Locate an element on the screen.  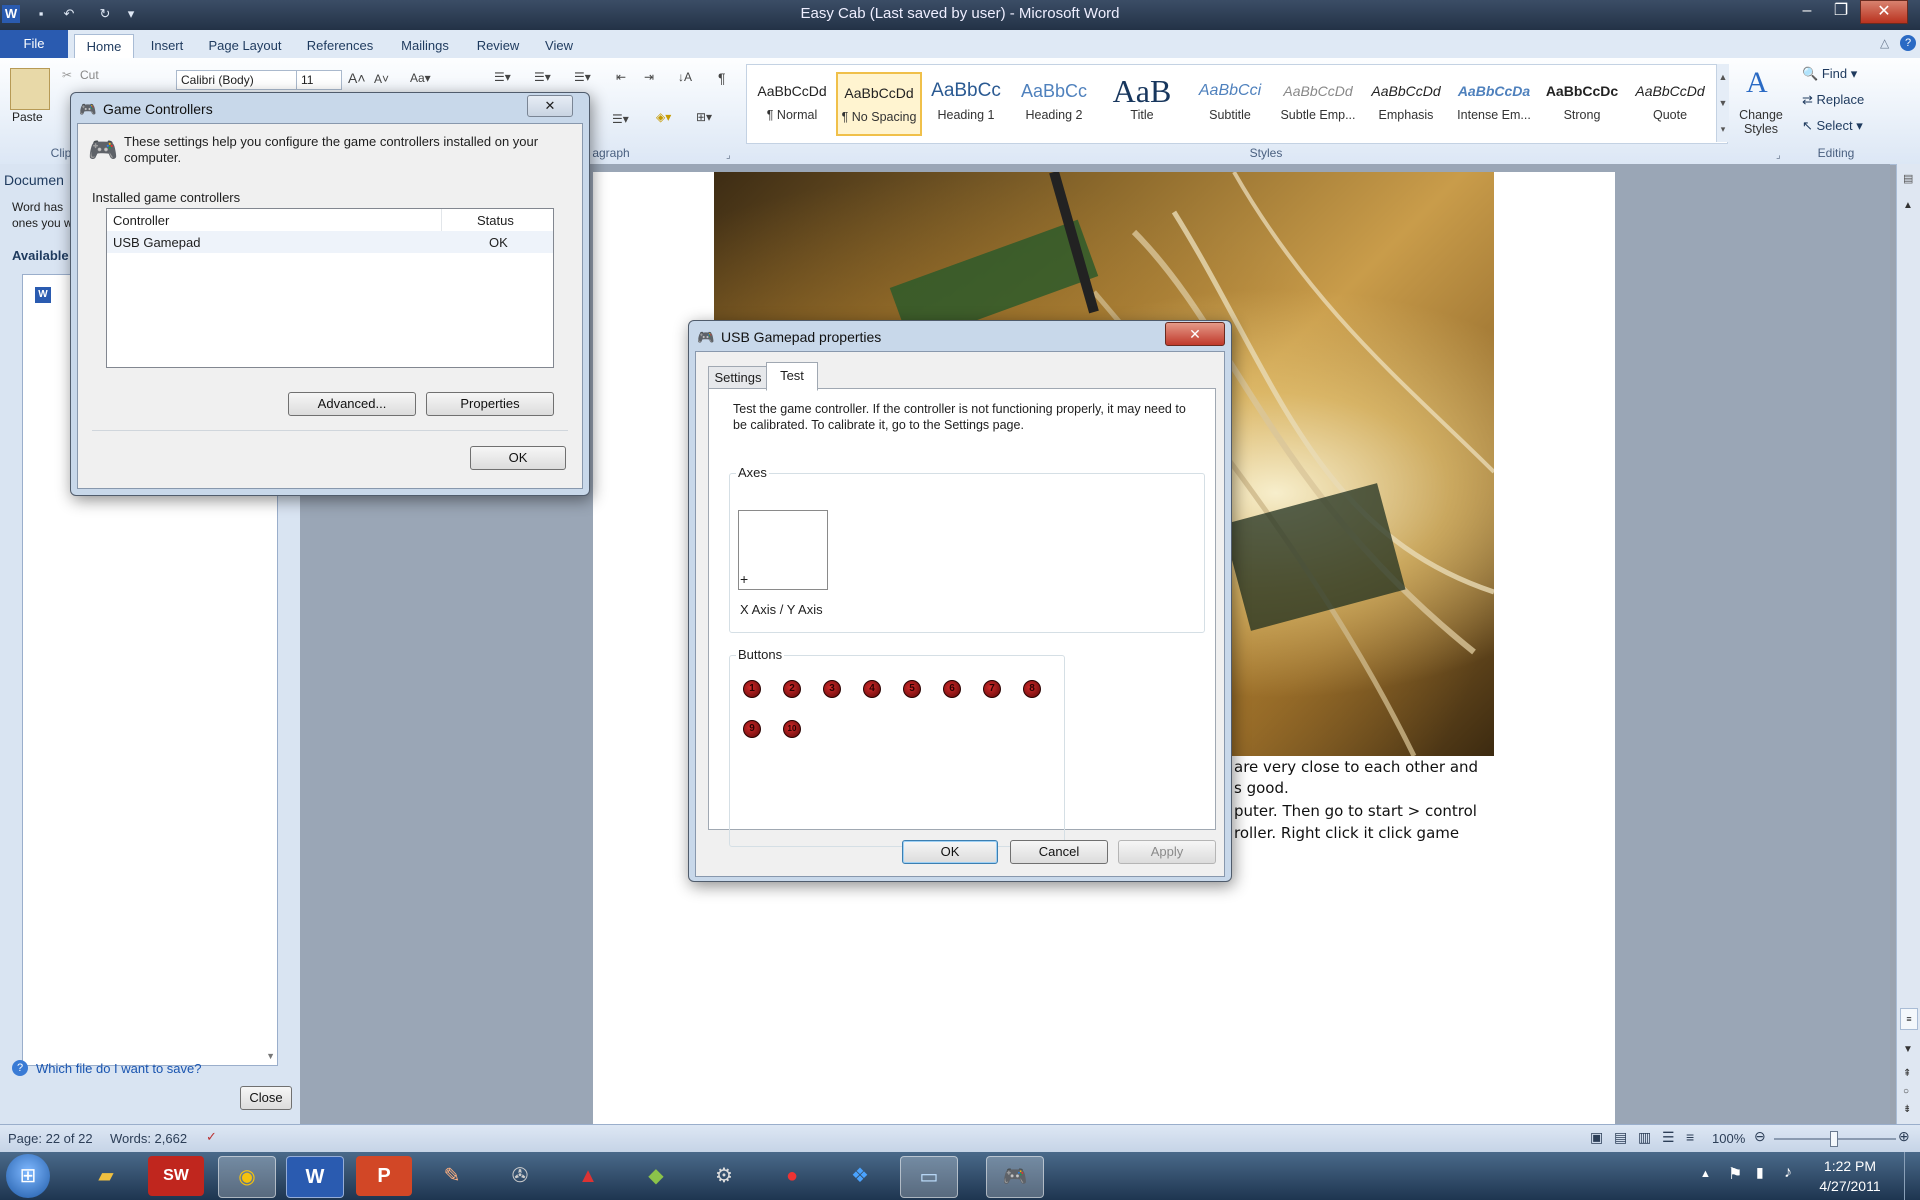
scroll-up-icon: ▲ is located at coordinates (1908, 205).